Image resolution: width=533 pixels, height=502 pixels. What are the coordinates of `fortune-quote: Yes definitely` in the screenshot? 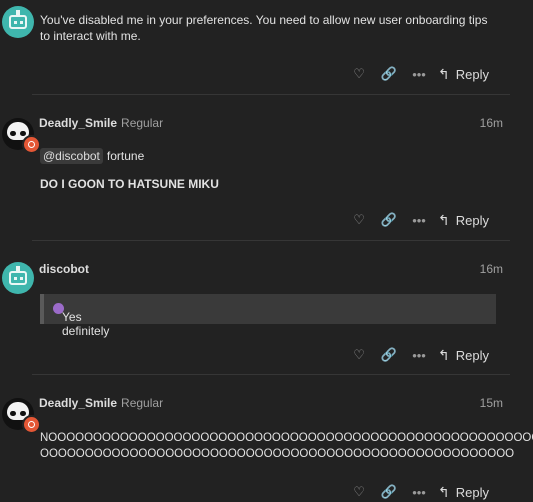 It's located at (268, 316).